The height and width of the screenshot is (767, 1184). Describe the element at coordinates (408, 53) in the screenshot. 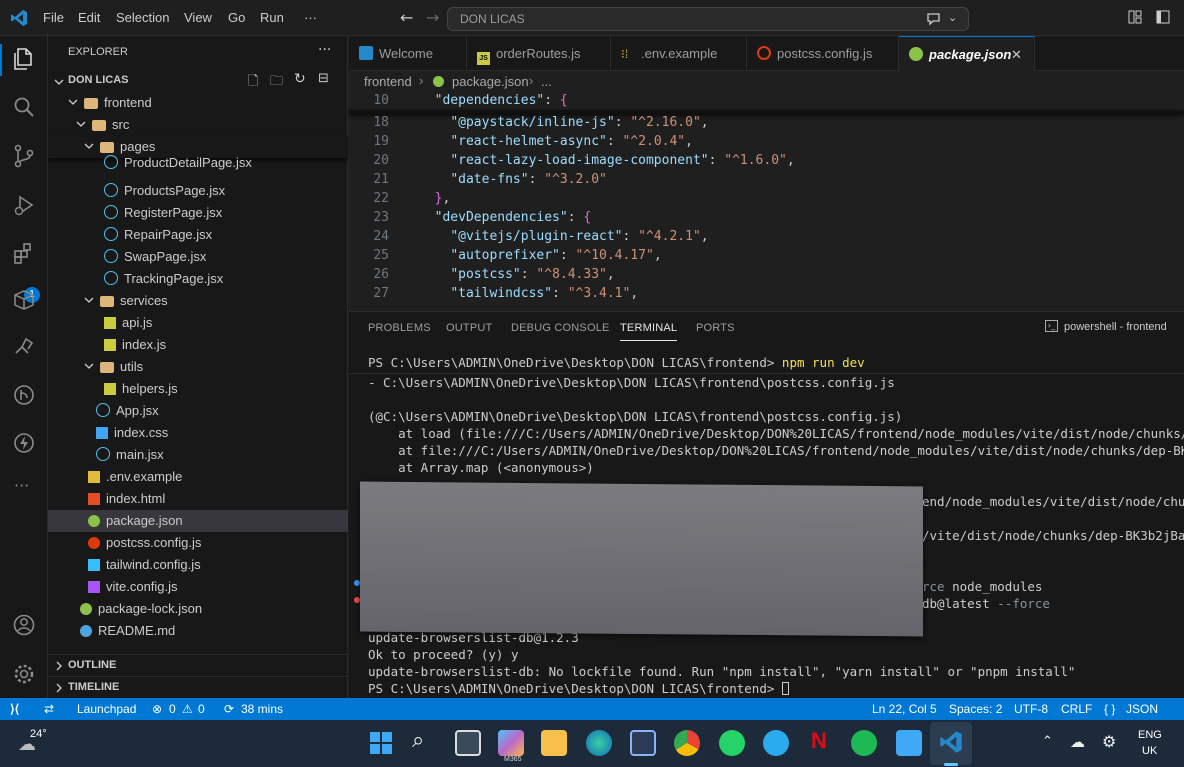

I see `tab-welcome: Welcome` at that location.